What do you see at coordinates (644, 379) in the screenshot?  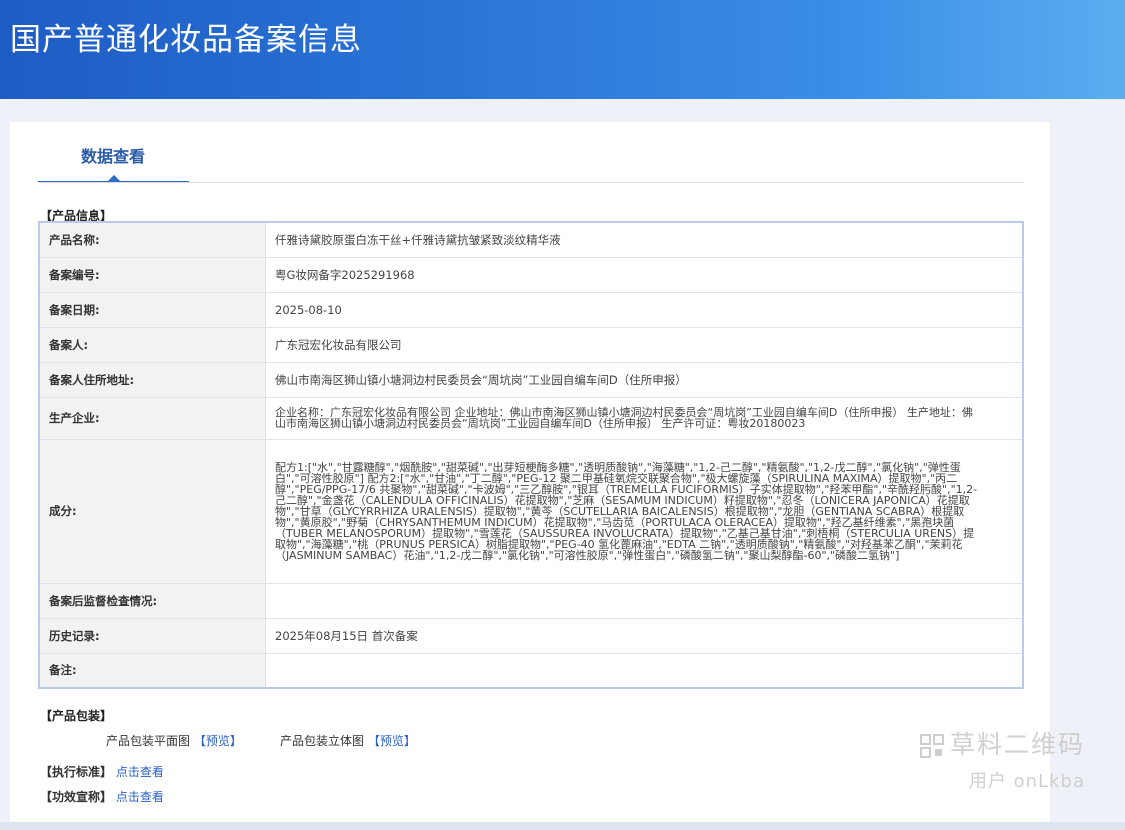 I see `registrant-address-value: 佛山市南海区狮山镇小塘洞边村民委员会“周坑岗”工业园自编车间D（住所申报）` at bounding box center [644, 379].